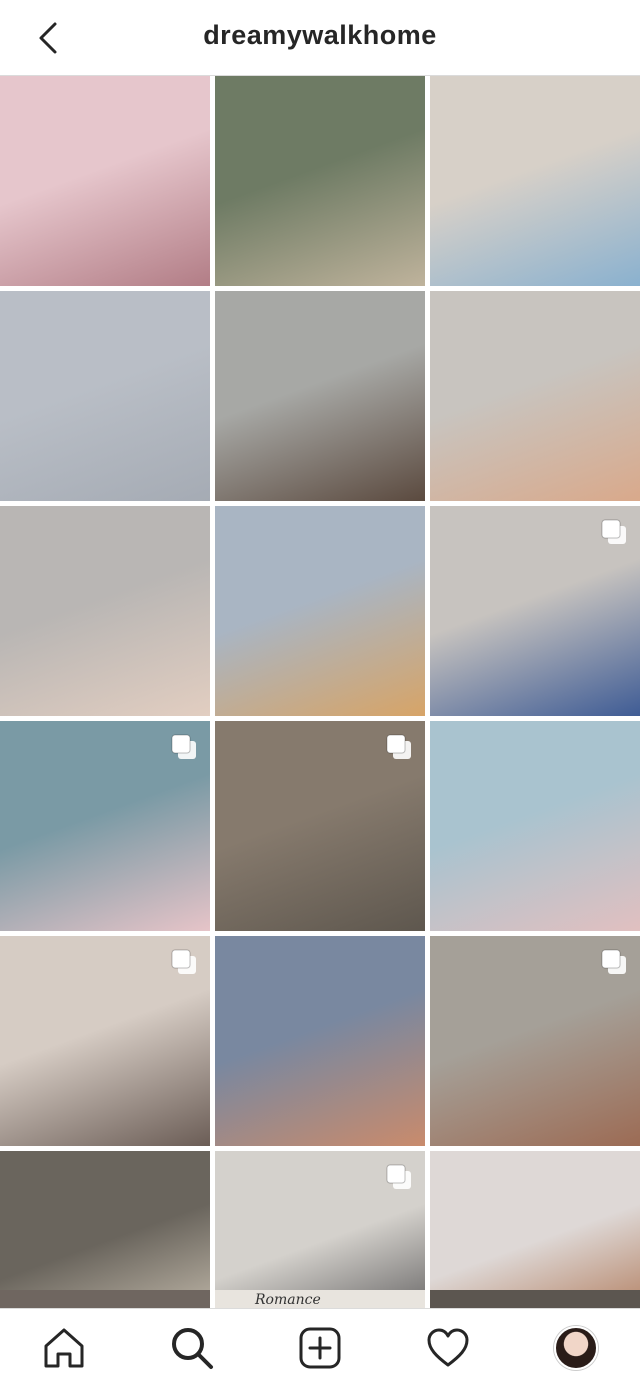 Image resolution: width=640 pixels, height=1386 pixels. I want to click on nav-profile, so click(576, 1348).